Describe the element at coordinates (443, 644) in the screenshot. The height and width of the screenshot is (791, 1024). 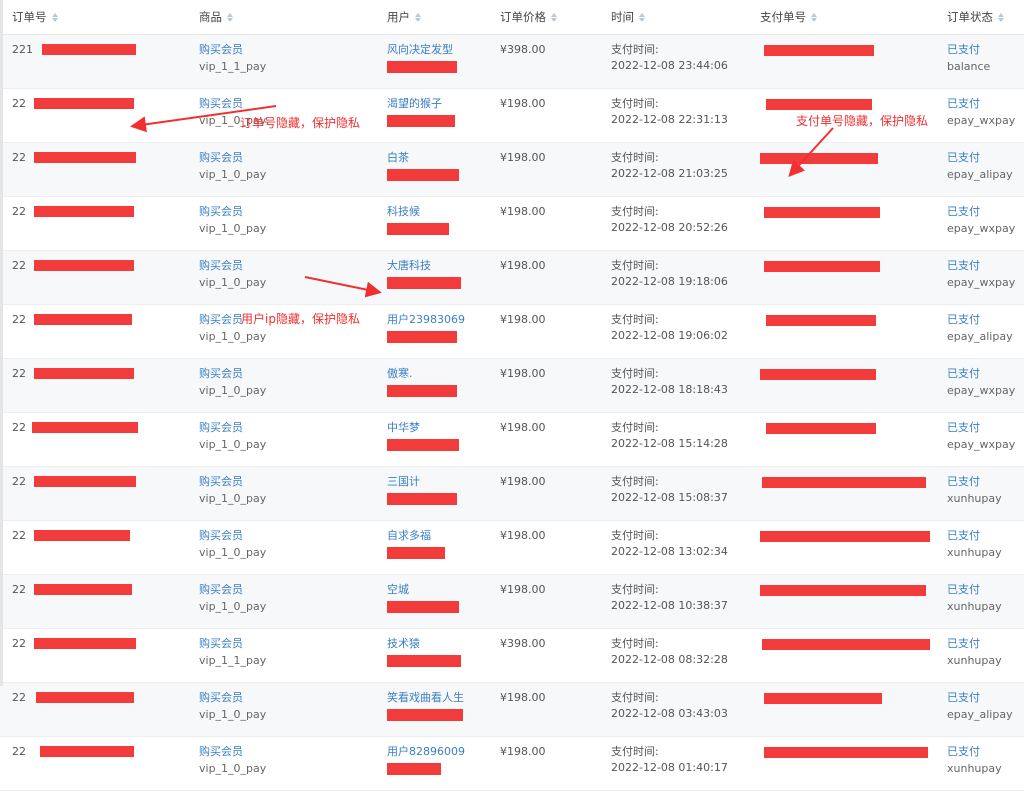
I see `user-link: 技术猿` at that location.